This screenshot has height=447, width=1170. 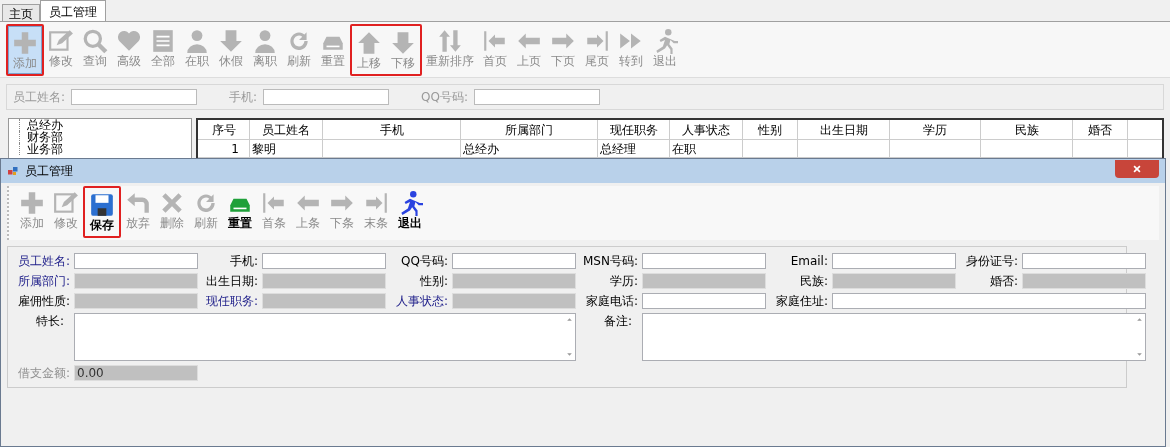 I want to click on column-header: 民族, so click(x=1027, y=129).